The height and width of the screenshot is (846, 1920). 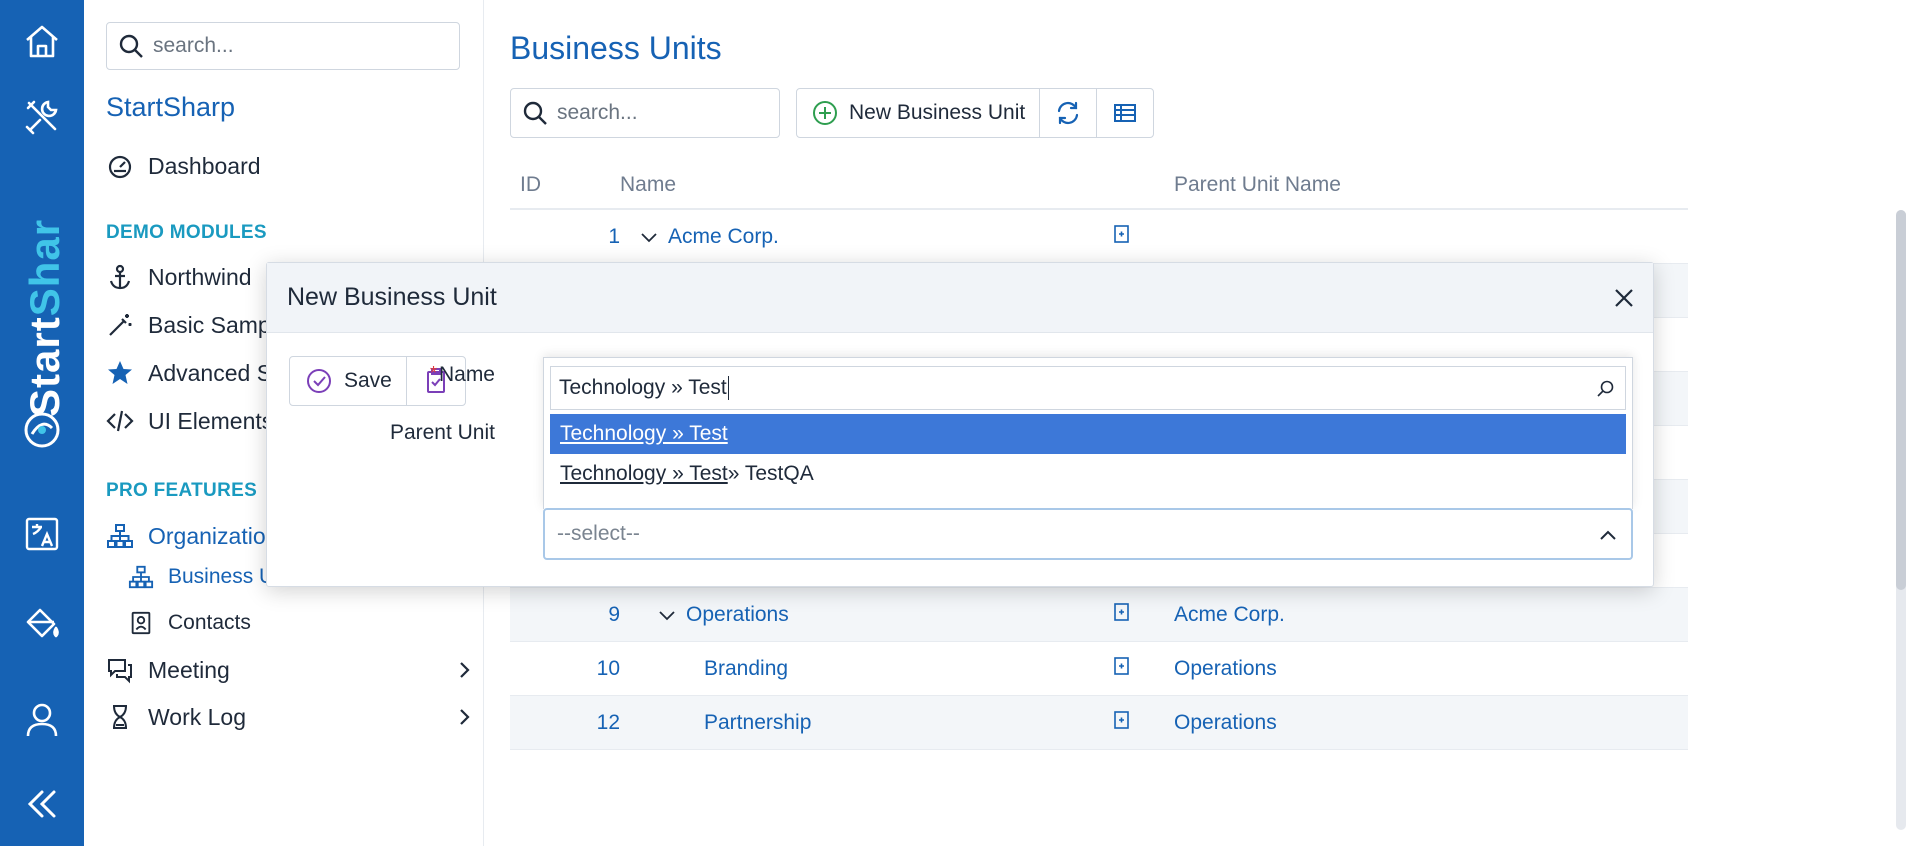 I want to click on grid-search-input, so click(x=657, y=113).